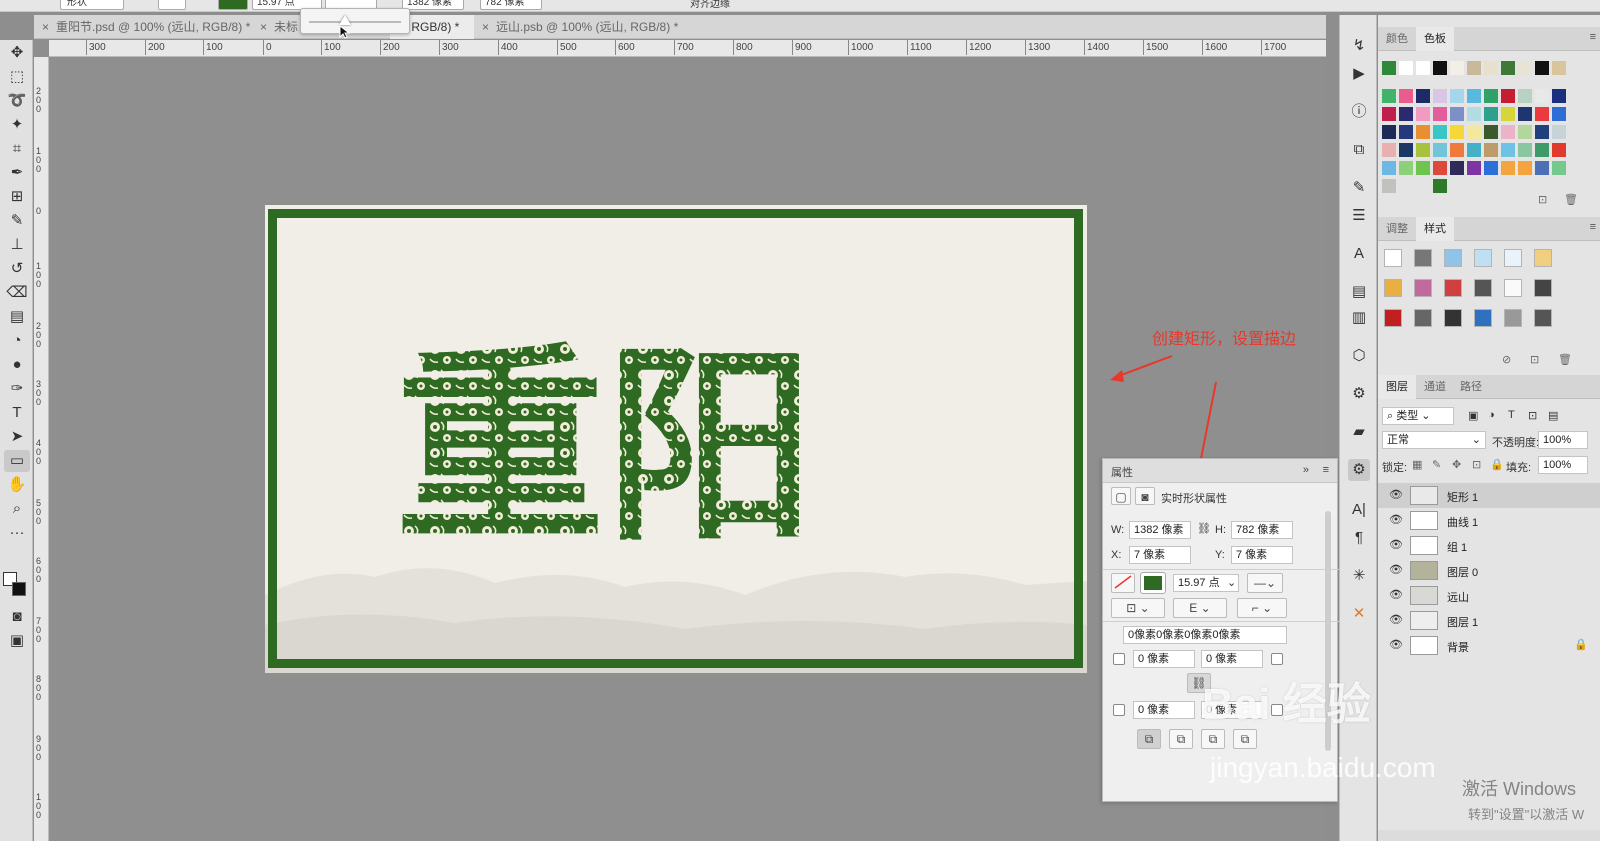  Describe the element at coordinates (1359, 470) in the screenshot. I see `properties-icon: ⚙` at that location.